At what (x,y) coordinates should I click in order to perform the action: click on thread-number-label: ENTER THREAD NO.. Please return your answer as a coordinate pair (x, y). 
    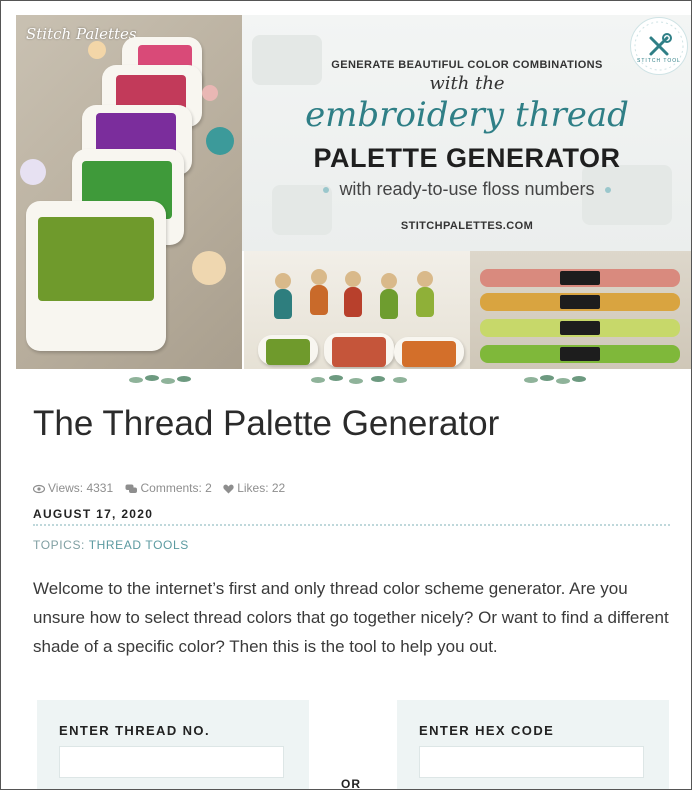
    Looking at the image, I should click on (134, 730).